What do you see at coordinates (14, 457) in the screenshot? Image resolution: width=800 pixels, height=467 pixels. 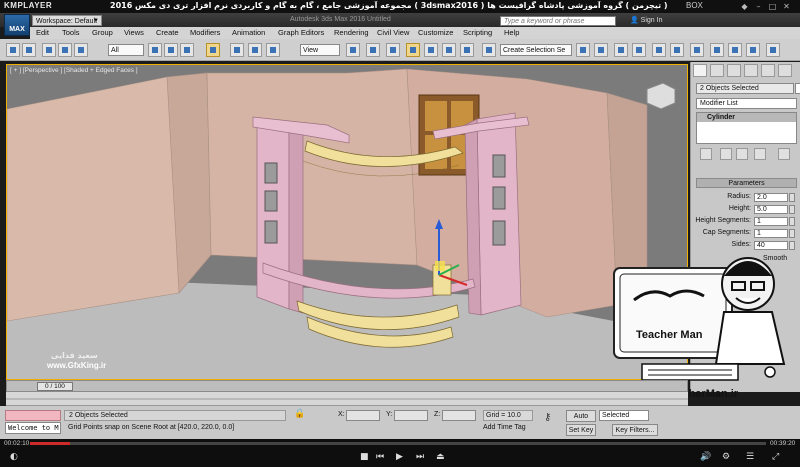 I see `3d-mode-icon: ◐` at bounding box center [14, 457].